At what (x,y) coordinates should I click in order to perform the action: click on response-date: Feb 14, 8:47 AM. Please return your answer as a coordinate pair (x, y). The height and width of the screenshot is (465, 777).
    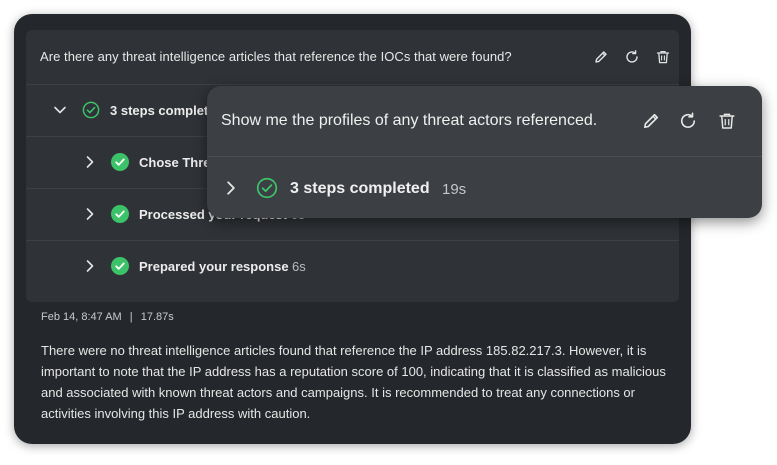
    Looking at the image, I should click on (81, 317).